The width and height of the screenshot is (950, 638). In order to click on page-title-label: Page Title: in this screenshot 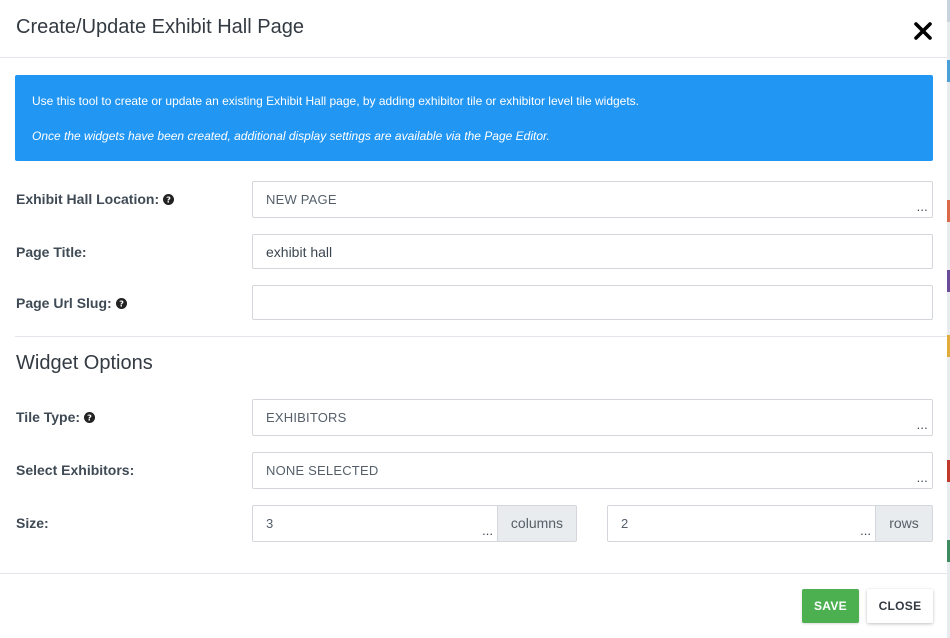, I will do `click(51, 252)`.